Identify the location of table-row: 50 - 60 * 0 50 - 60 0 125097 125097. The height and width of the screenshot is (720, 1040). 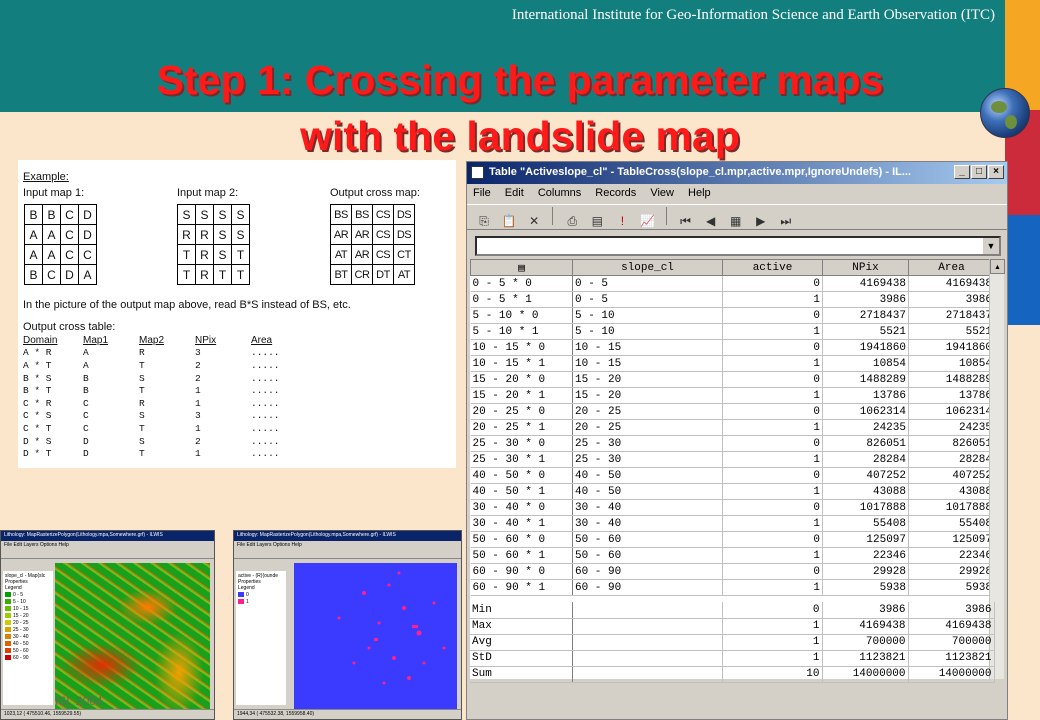
(732, 539).